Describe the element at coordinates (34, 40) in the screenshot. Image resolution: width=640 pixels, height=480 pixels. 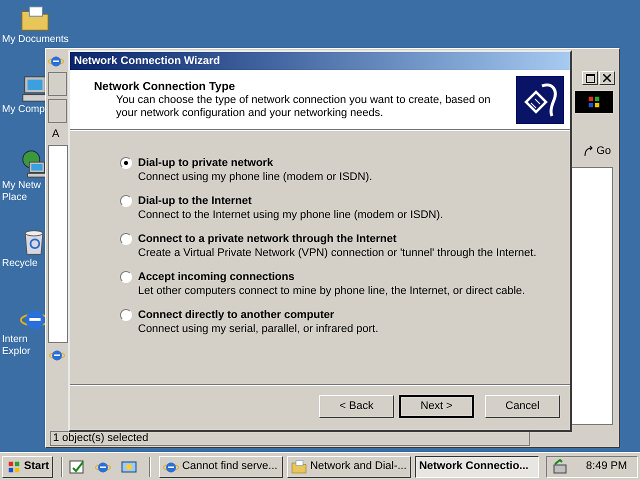
I see `icon-label: My Documents` at that location.